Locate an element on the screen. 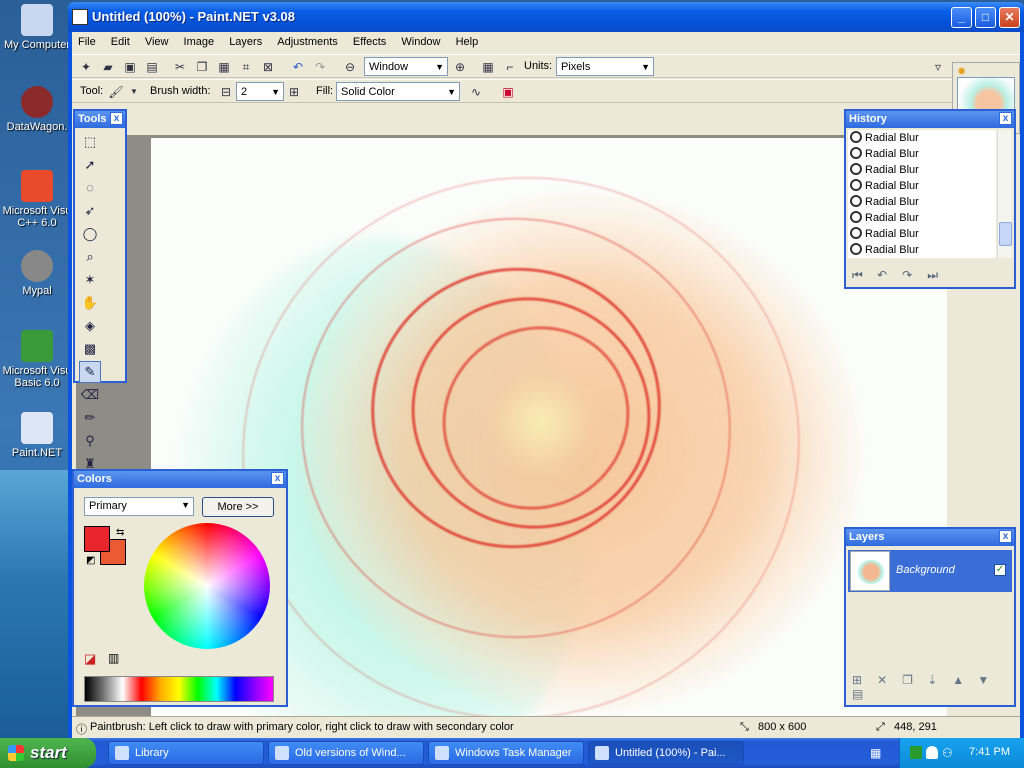 The height and width of the screenshot is (768, 1024). antialiasing-icon: ∿ is located at coordinates (476, 92).